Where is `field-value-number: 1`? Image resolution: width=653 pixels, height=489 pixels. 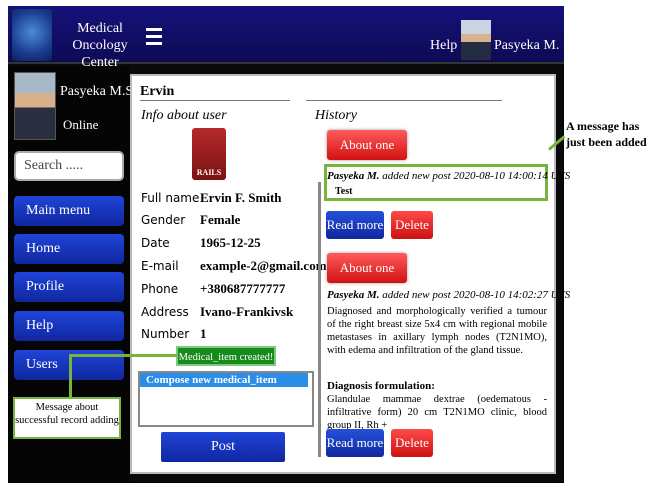
field-value-number: 1 is located at coordinates (203, 333).